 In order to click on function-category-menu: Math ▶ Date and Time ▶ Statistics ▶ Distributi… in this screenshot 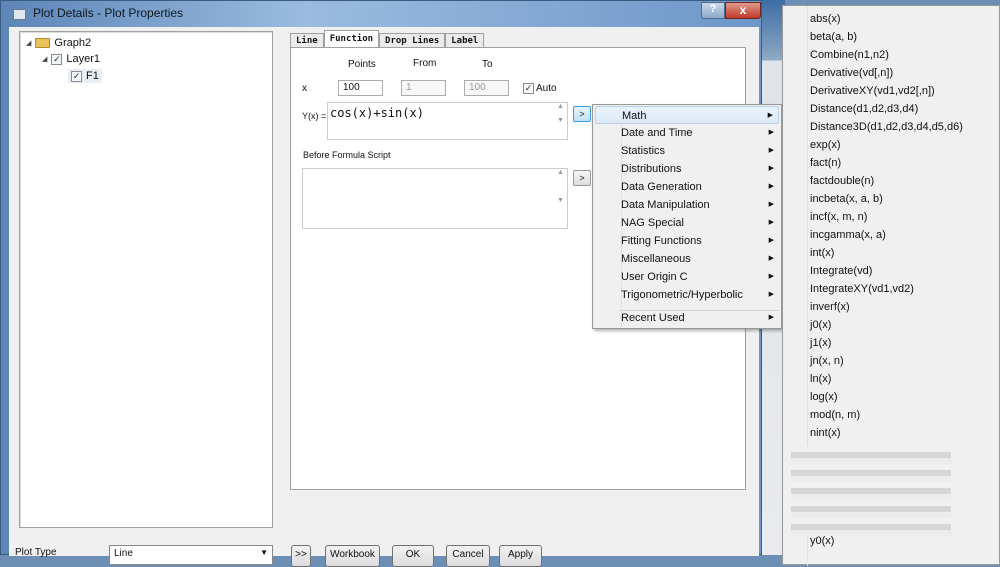, I will do `click(687, 216)`.